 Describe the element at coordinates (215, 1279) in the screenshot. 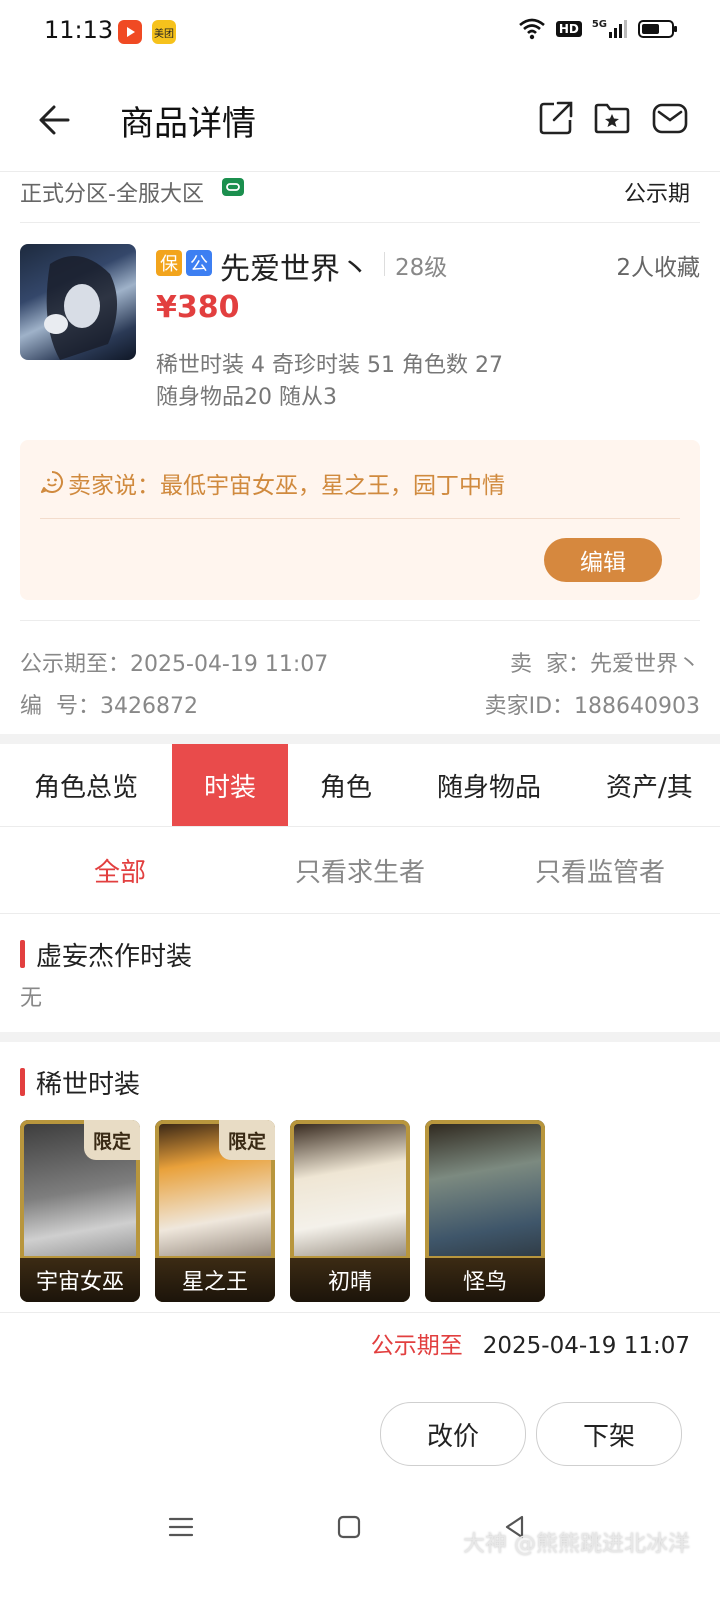

I see `costume-name: 星之王` at that location.